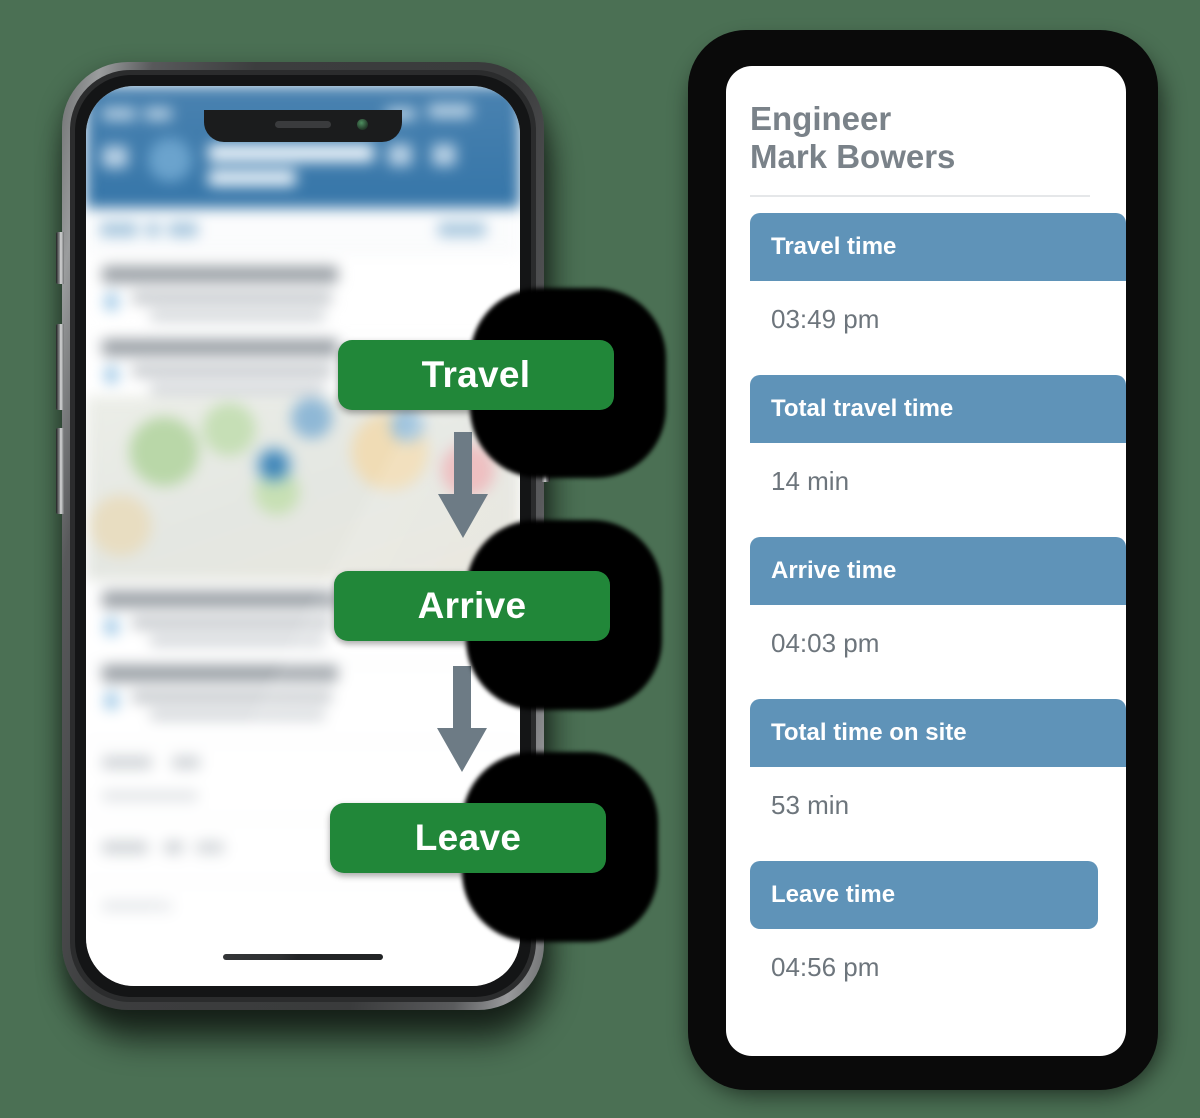  I want to click on page-title: Engineer Mark Bowers, so click(938, 138).